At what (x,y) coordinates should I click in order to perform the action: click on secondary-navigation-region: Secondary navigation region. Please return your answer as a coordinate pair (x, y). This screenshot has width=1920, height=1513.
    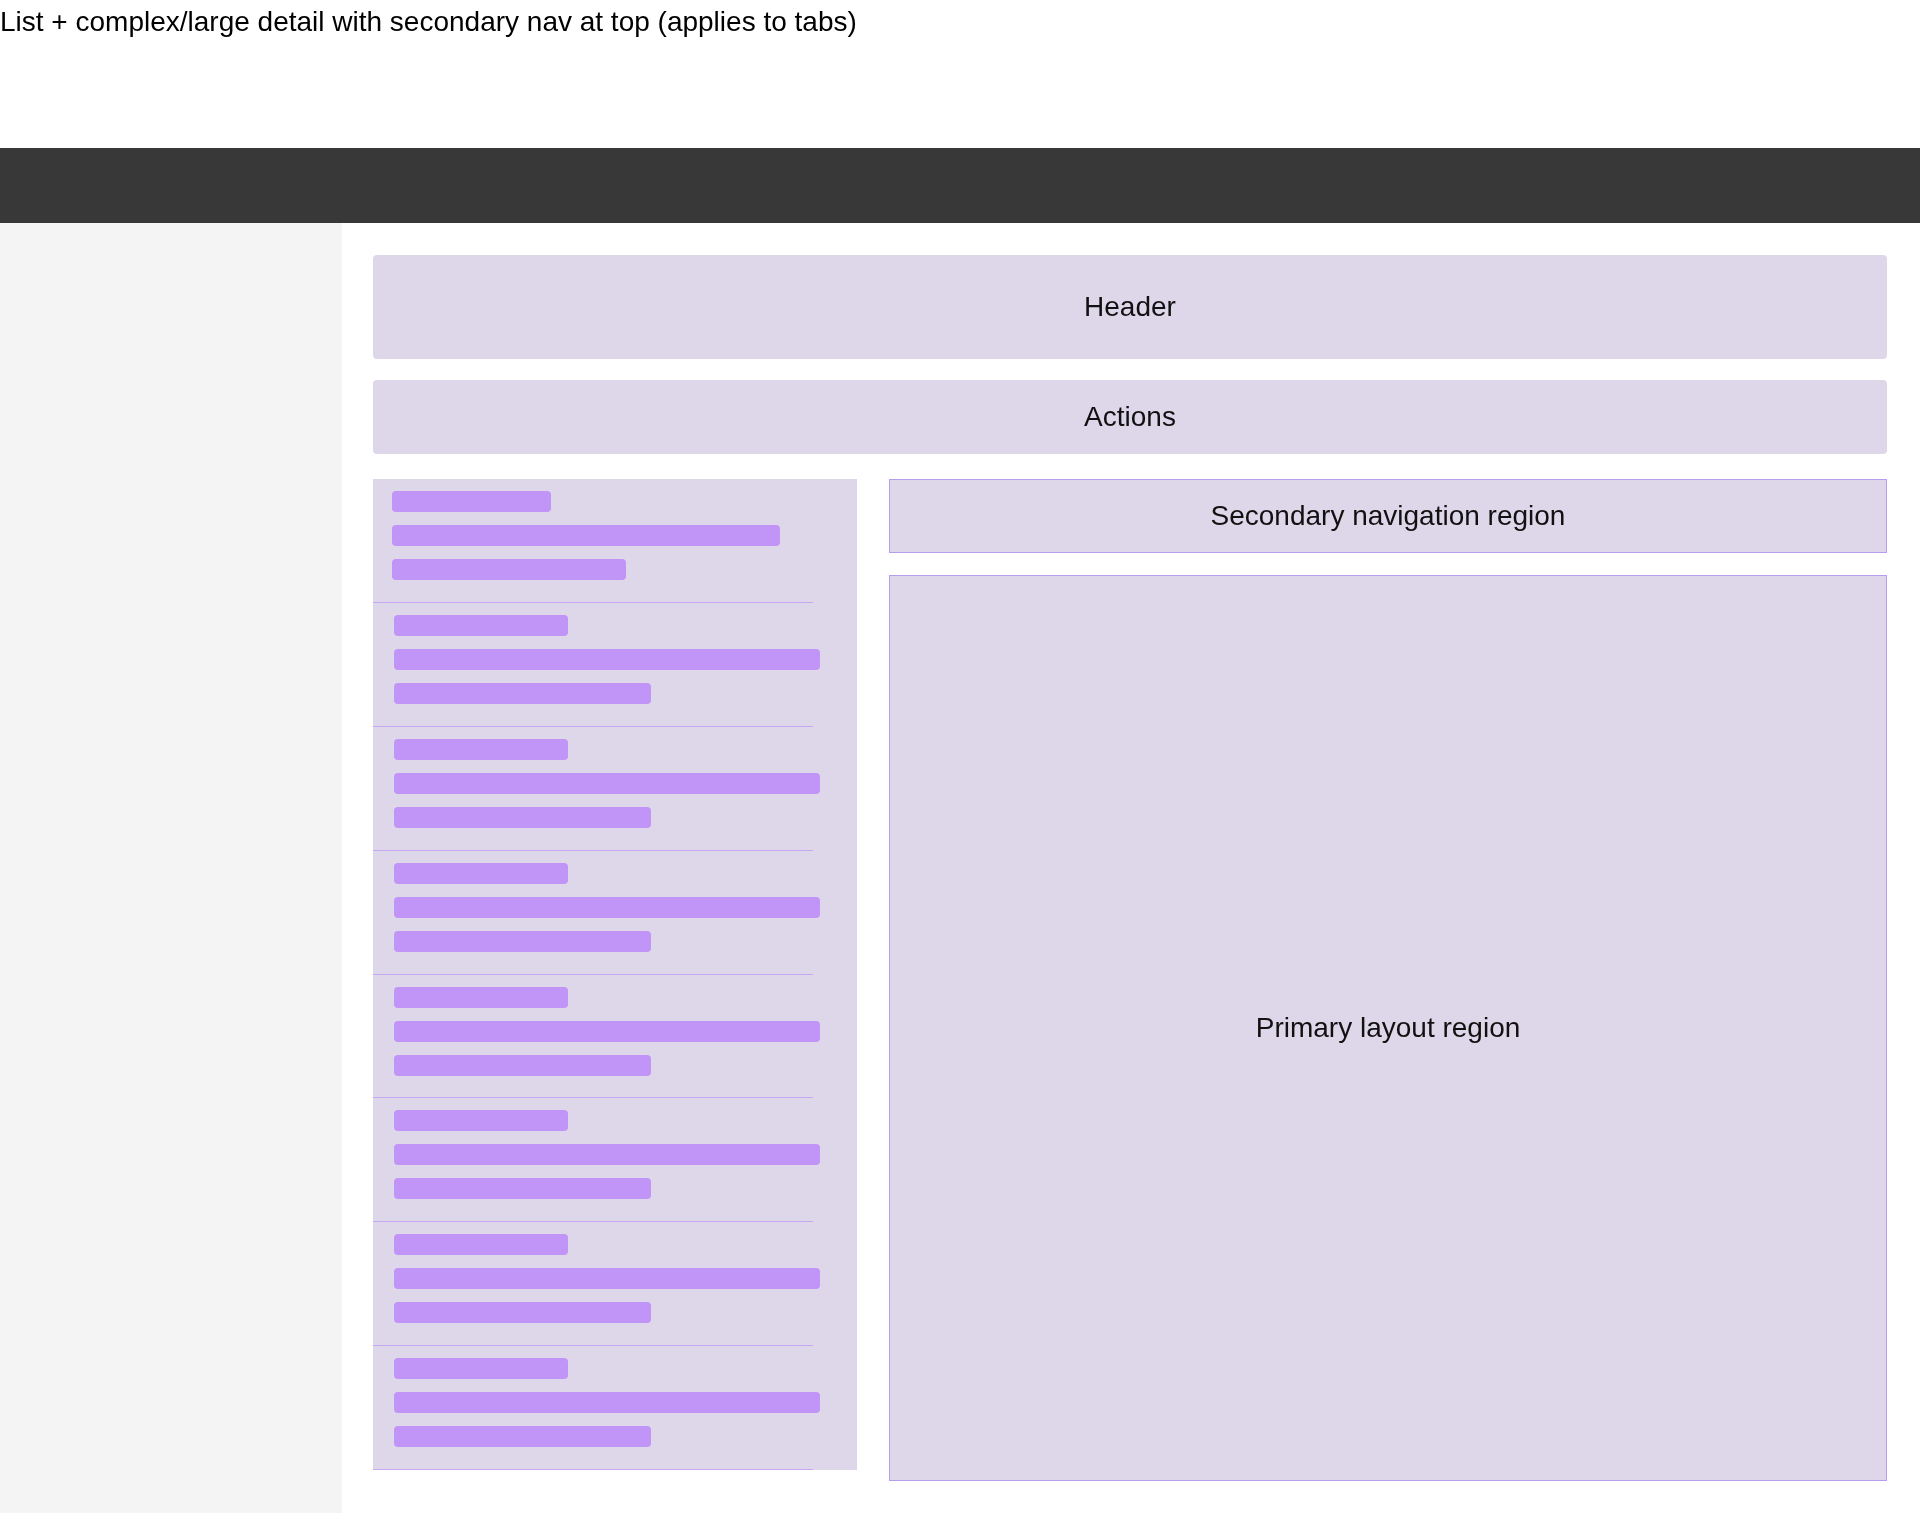
    Looking at the image, I should click on (1388, 516).